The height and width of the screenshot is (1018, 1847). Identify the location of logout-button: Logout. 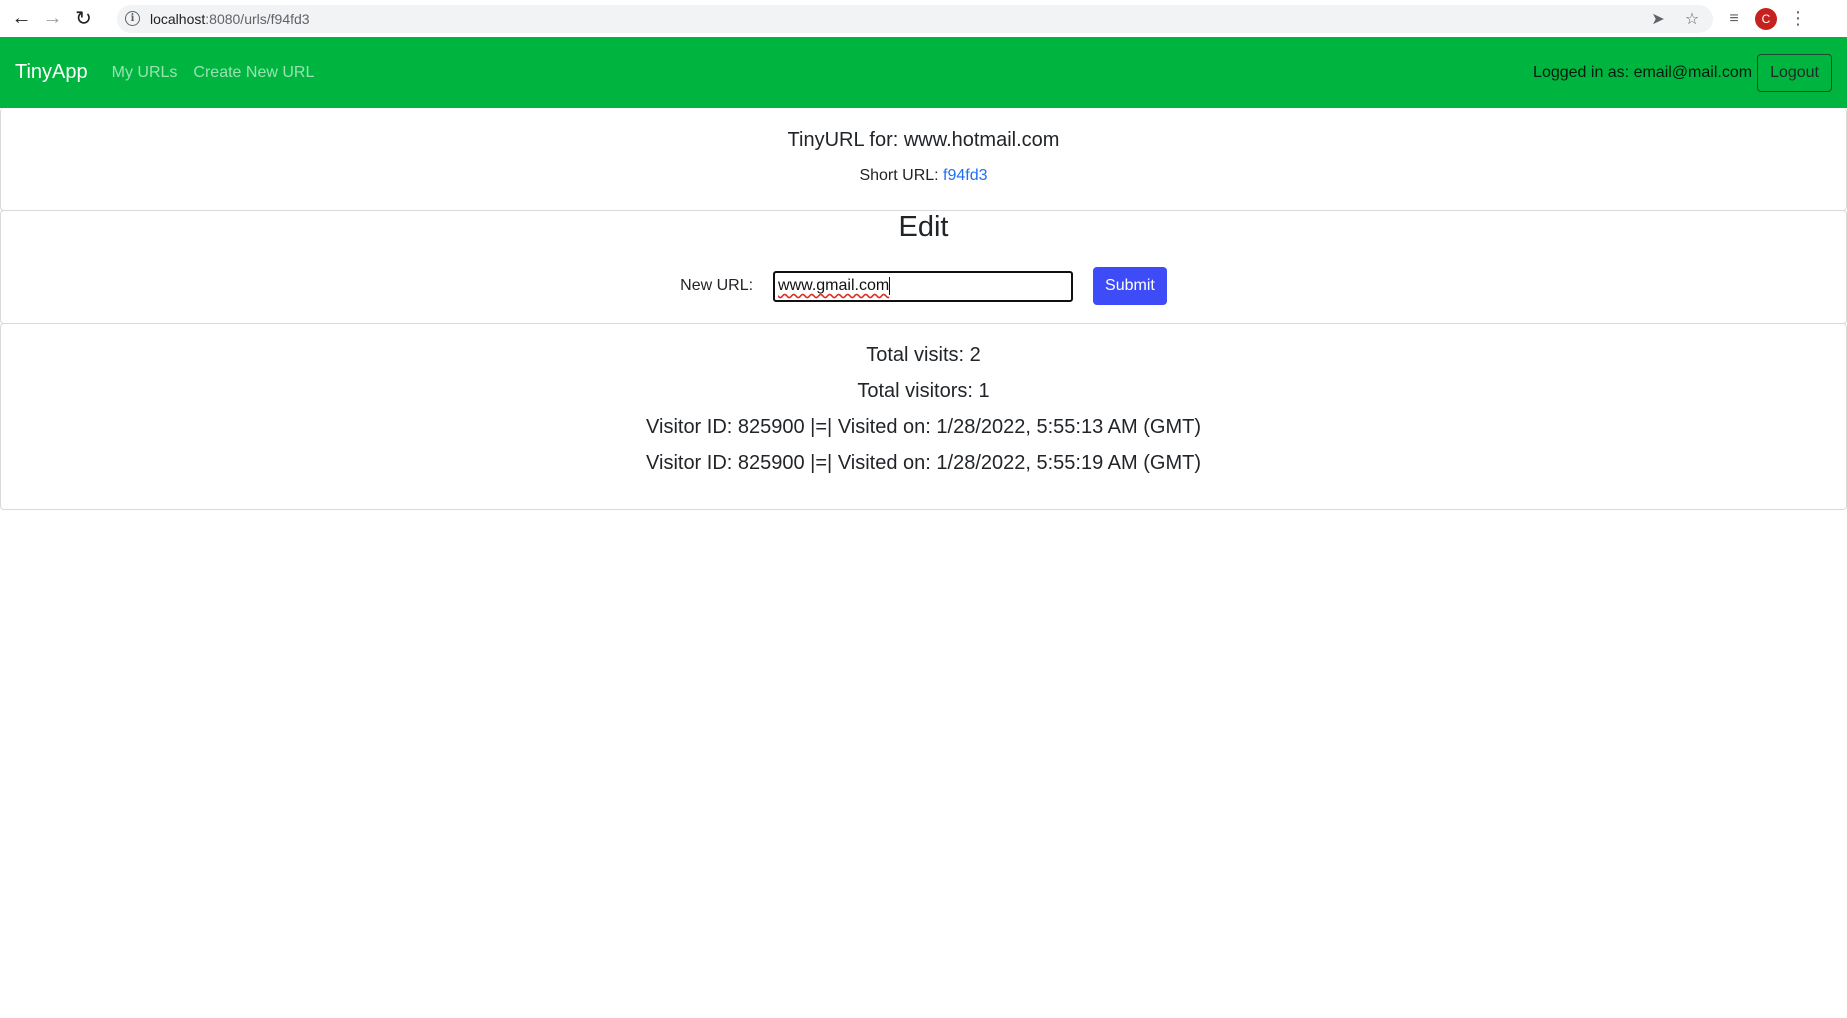
(1794, 72).